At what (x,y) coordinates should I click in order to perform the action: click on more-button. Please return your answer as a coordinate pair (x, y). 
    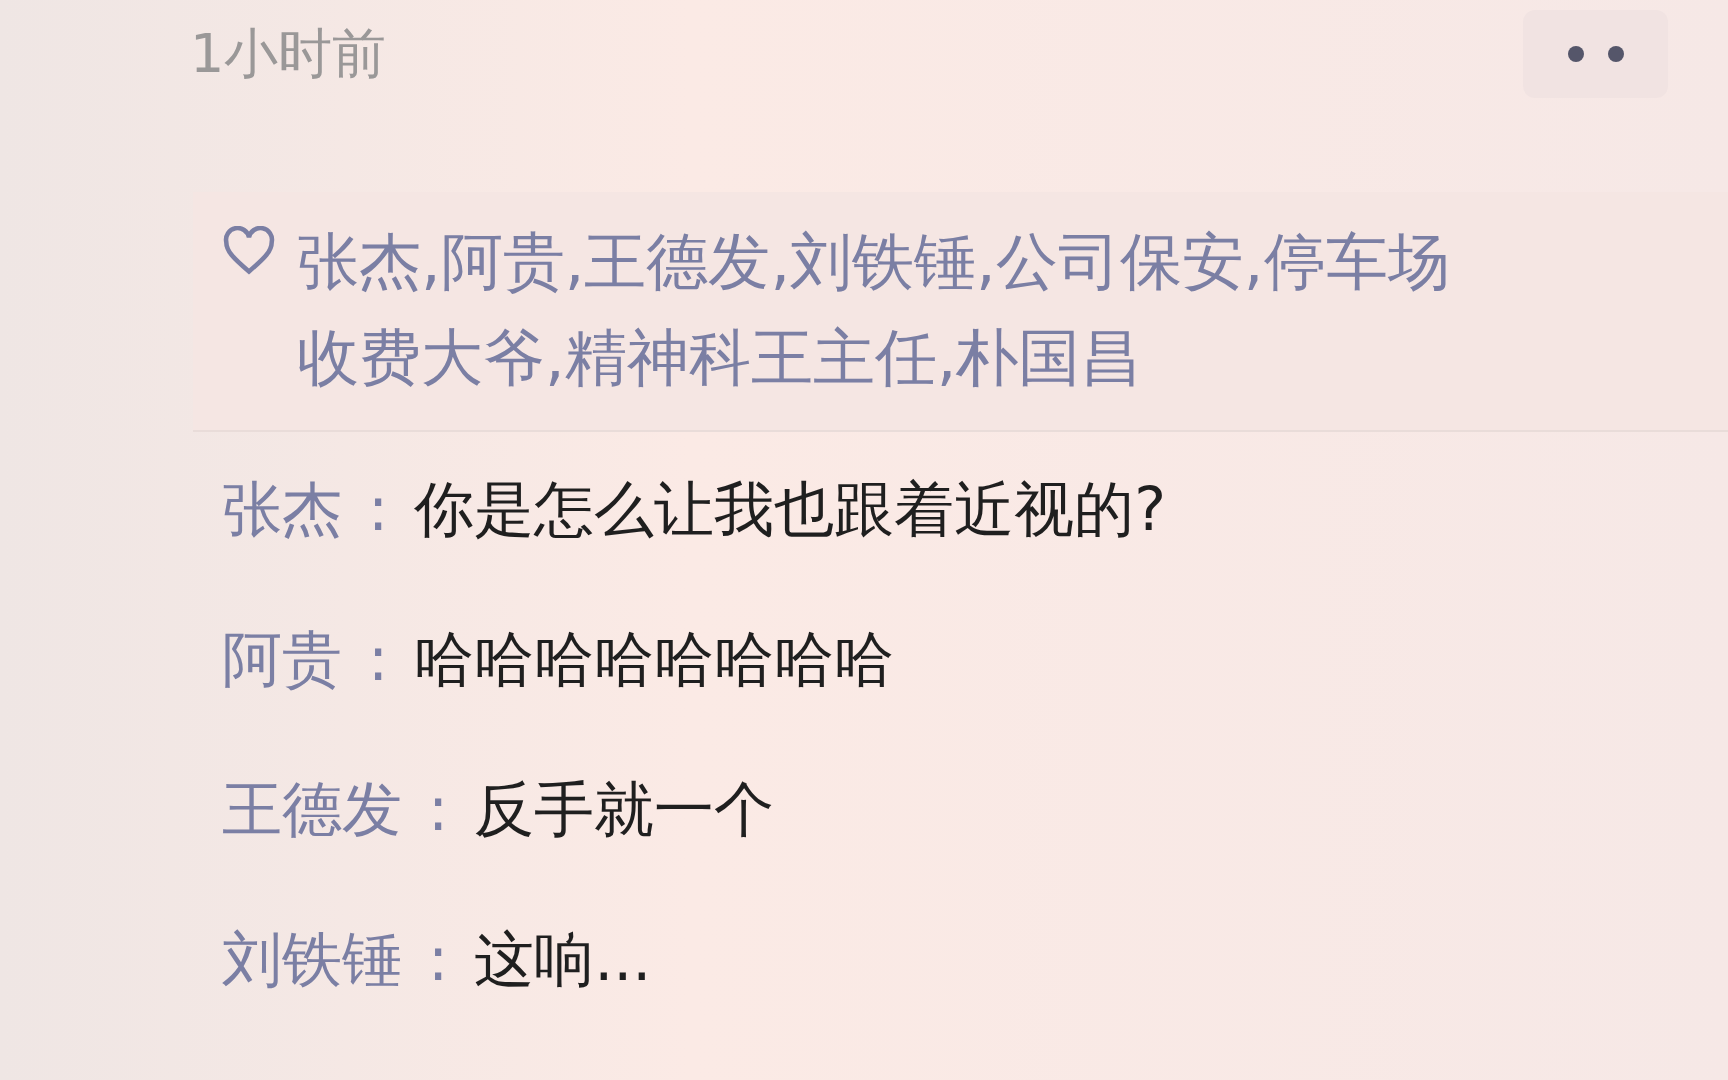
    Looking at the image, I should click on (1595, 54).